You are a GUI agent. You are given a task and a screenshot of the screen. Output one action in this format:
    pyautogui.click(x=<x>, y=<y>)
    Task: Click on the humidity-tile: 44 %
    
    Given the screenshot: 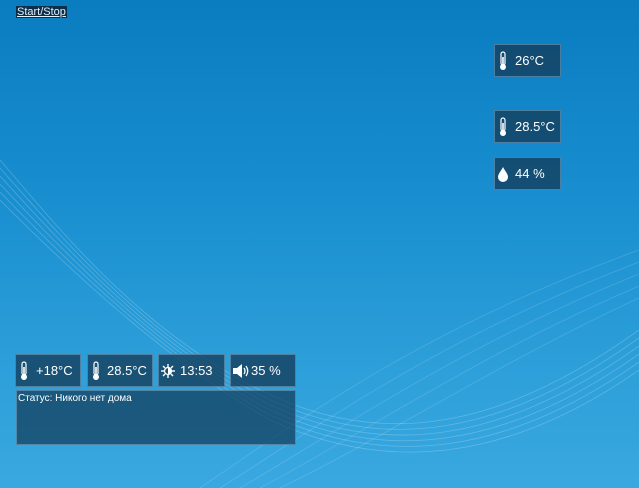 What is the action you would take?
    pyautogui.click(x=527, y=173)
    